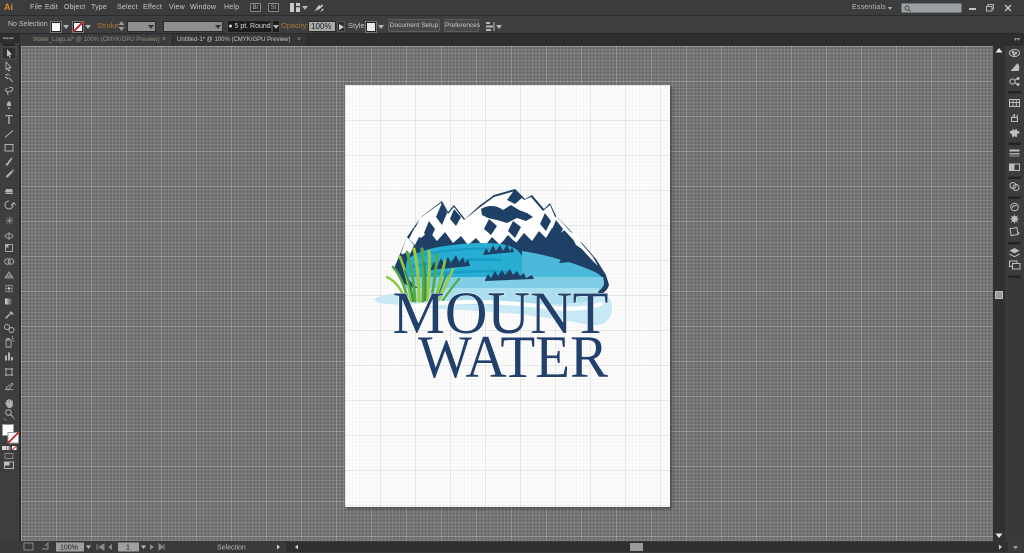 The width and height of the screenshot is (1024, 553). What do you see at coordinates (128, 548) in the screenshot?
I see `svg-text: 1` at bounding box center [128, 548].